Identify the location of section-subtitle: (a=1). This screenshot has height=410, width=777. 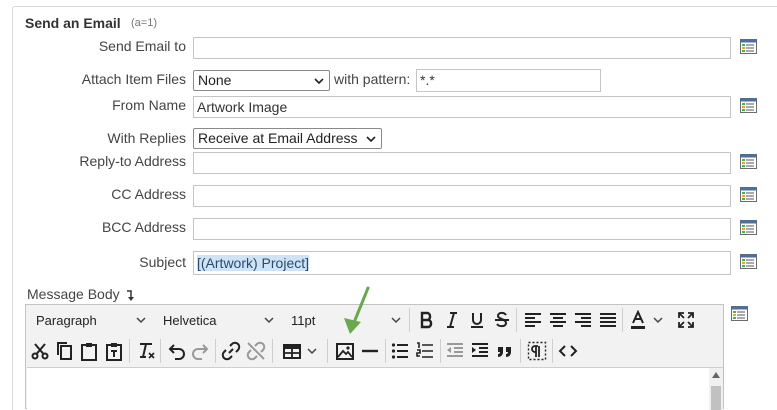
(144, 23).